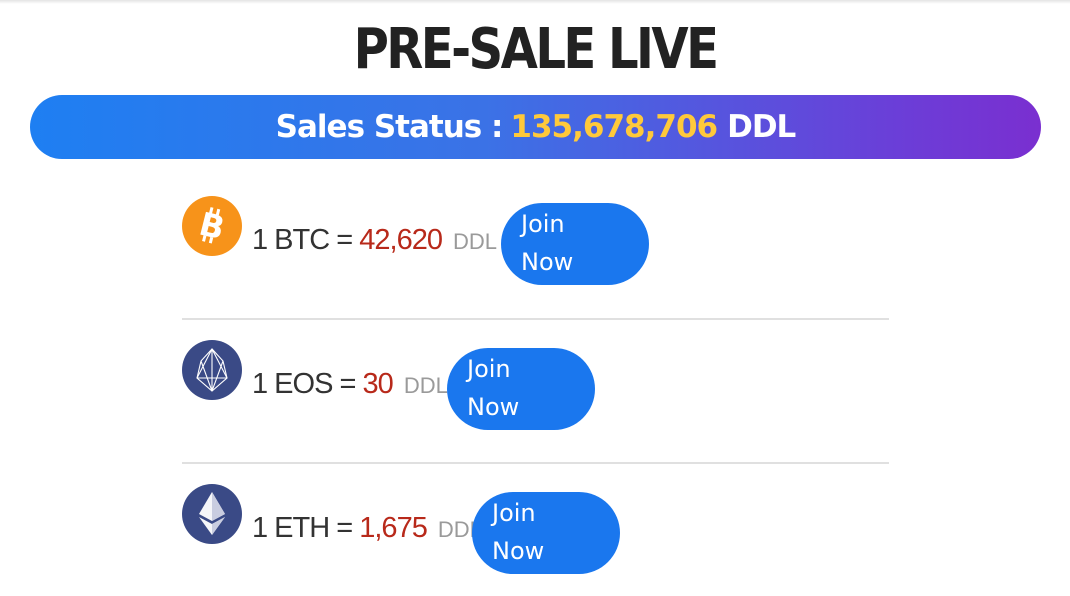 The width and height of the screenshot is (1070, 596). What do you see at coordinates (575, 244) in the screenshot?
I see `join-now-button-btc: Join Now` at bounding box center [575, 244].